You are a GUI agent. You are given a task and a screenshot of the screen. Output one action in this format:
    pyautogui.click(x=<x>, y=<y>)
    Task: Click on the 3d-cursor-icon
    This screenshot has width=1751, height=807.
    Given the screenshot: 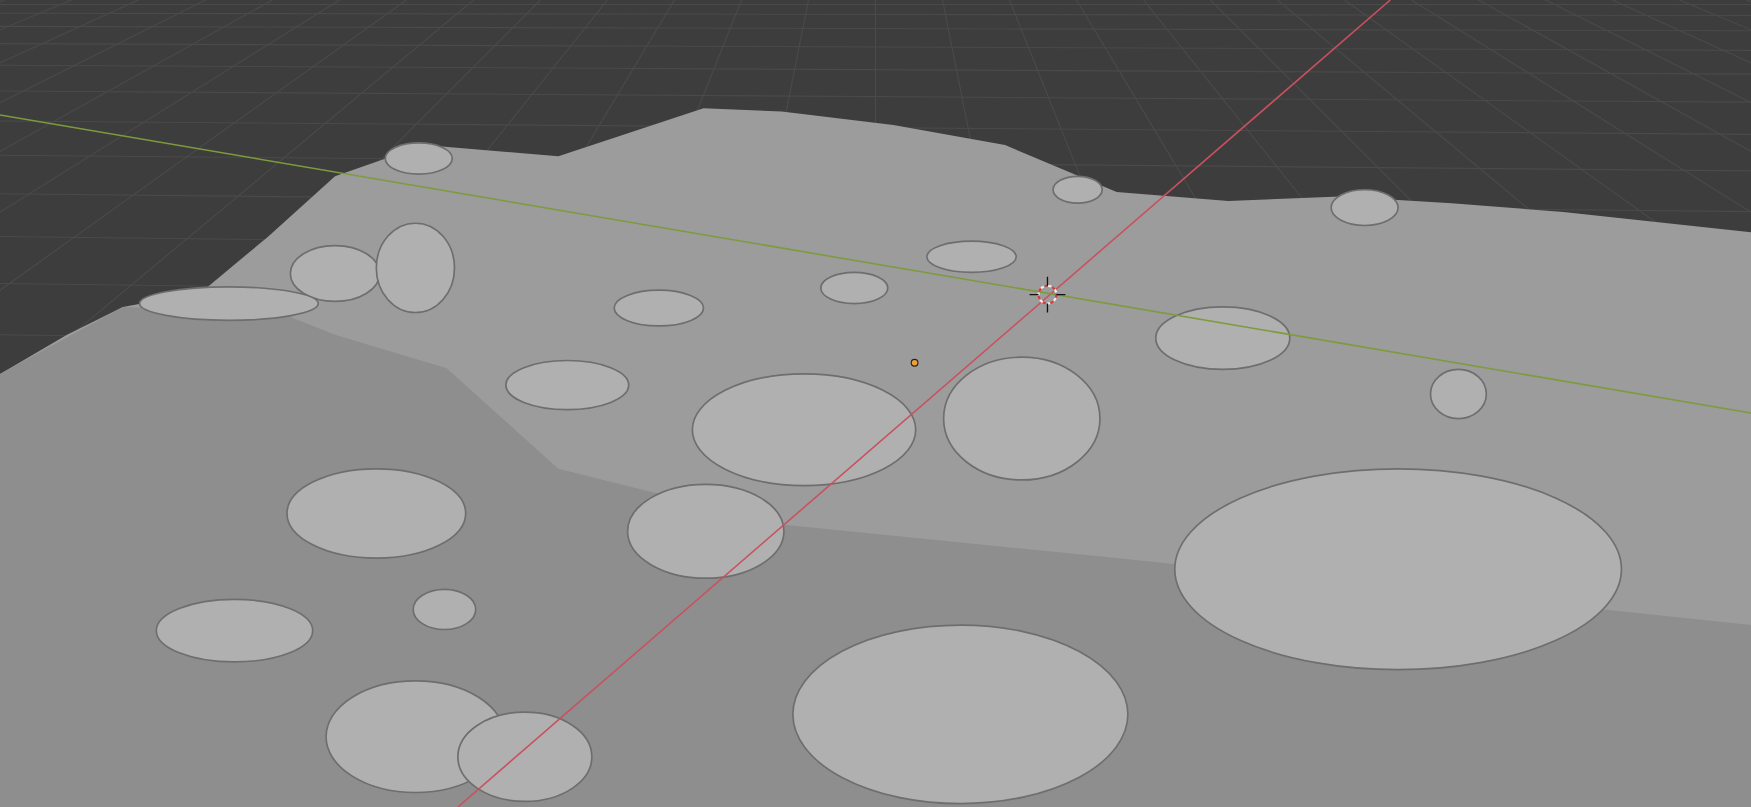 What is the action you would take?
    pyautogui.click(x=1047, y=295)
    